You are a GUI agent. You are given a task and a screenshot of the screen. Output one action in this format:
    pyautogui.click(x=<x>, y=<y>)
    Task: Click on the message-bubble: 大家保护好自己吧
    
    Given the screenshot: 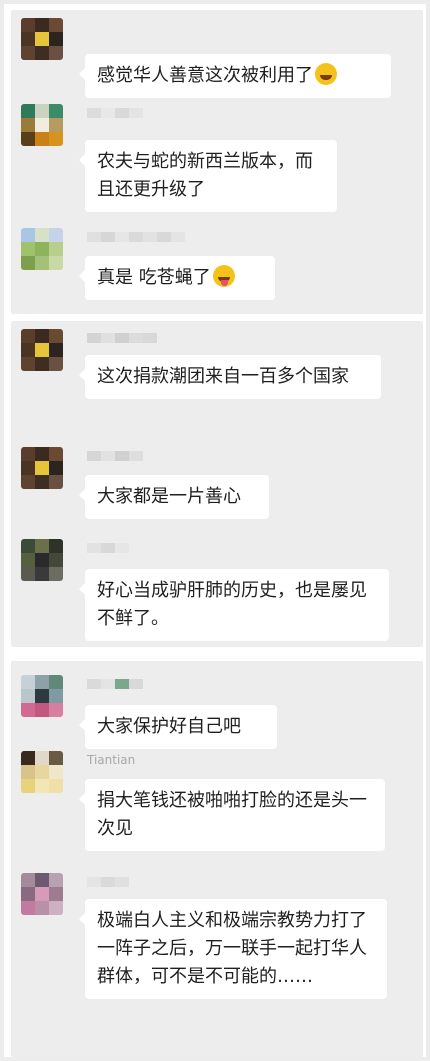 What is the action you would take?
    pyautogui.click(x=178, y=727)
    